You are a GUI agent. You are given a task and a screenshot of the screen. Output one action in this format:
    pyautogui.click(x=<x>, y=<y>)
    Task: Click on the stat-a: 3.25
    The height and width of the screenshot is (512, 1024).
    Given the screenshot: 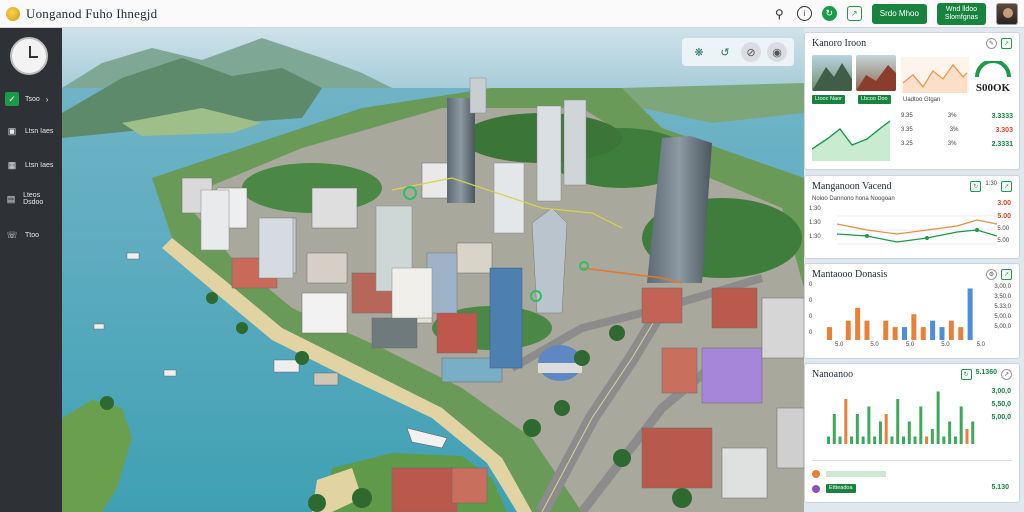 What is the action you would take?
    pyautogui.click(x=907, y=144)
    